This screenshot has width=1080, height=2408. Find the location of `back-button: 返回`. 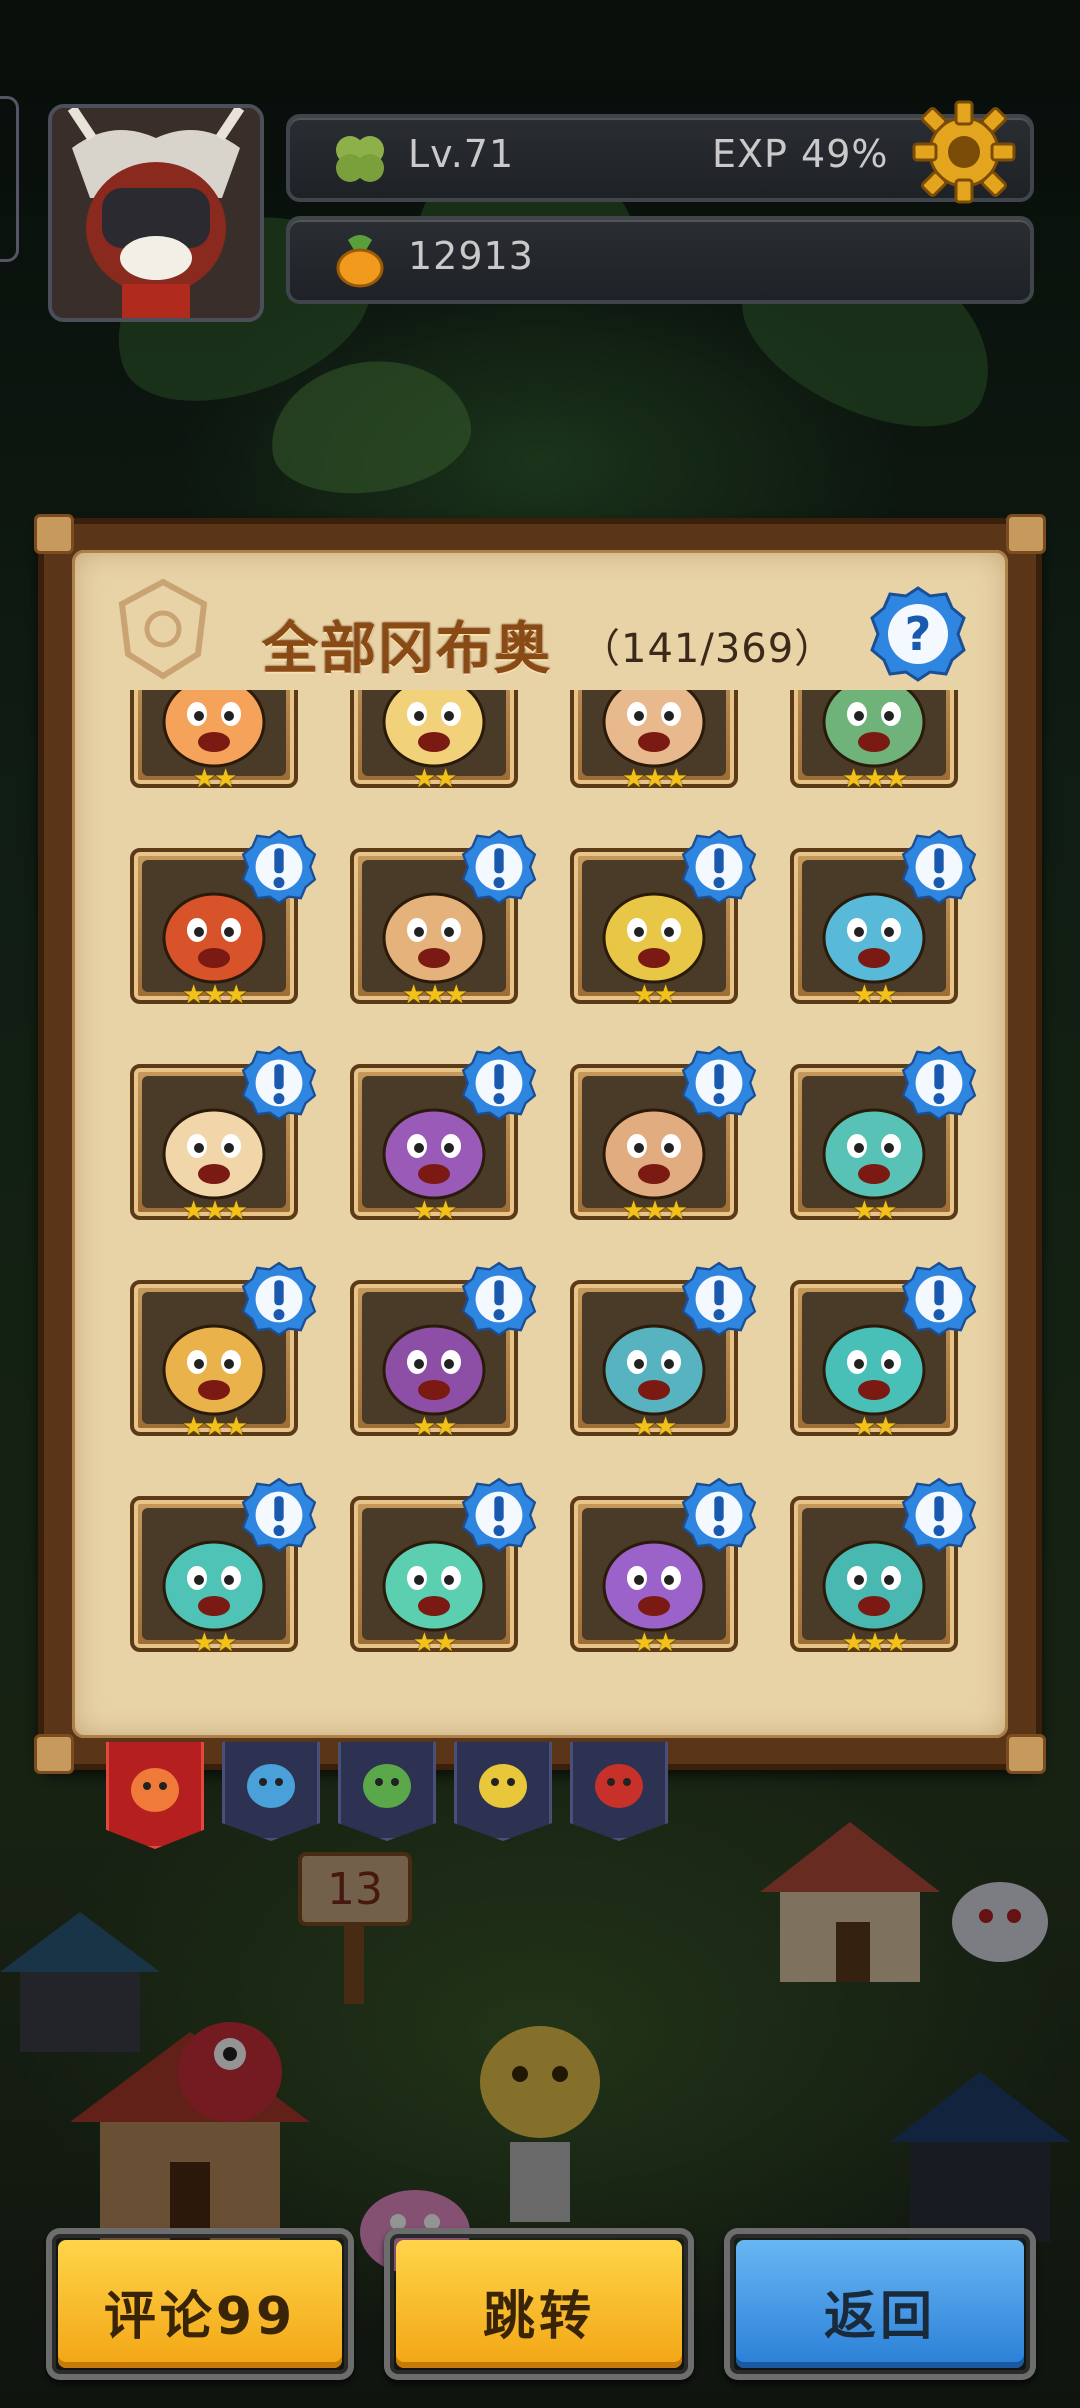

back-button: 返回 is located at coordinates (880, 2304).